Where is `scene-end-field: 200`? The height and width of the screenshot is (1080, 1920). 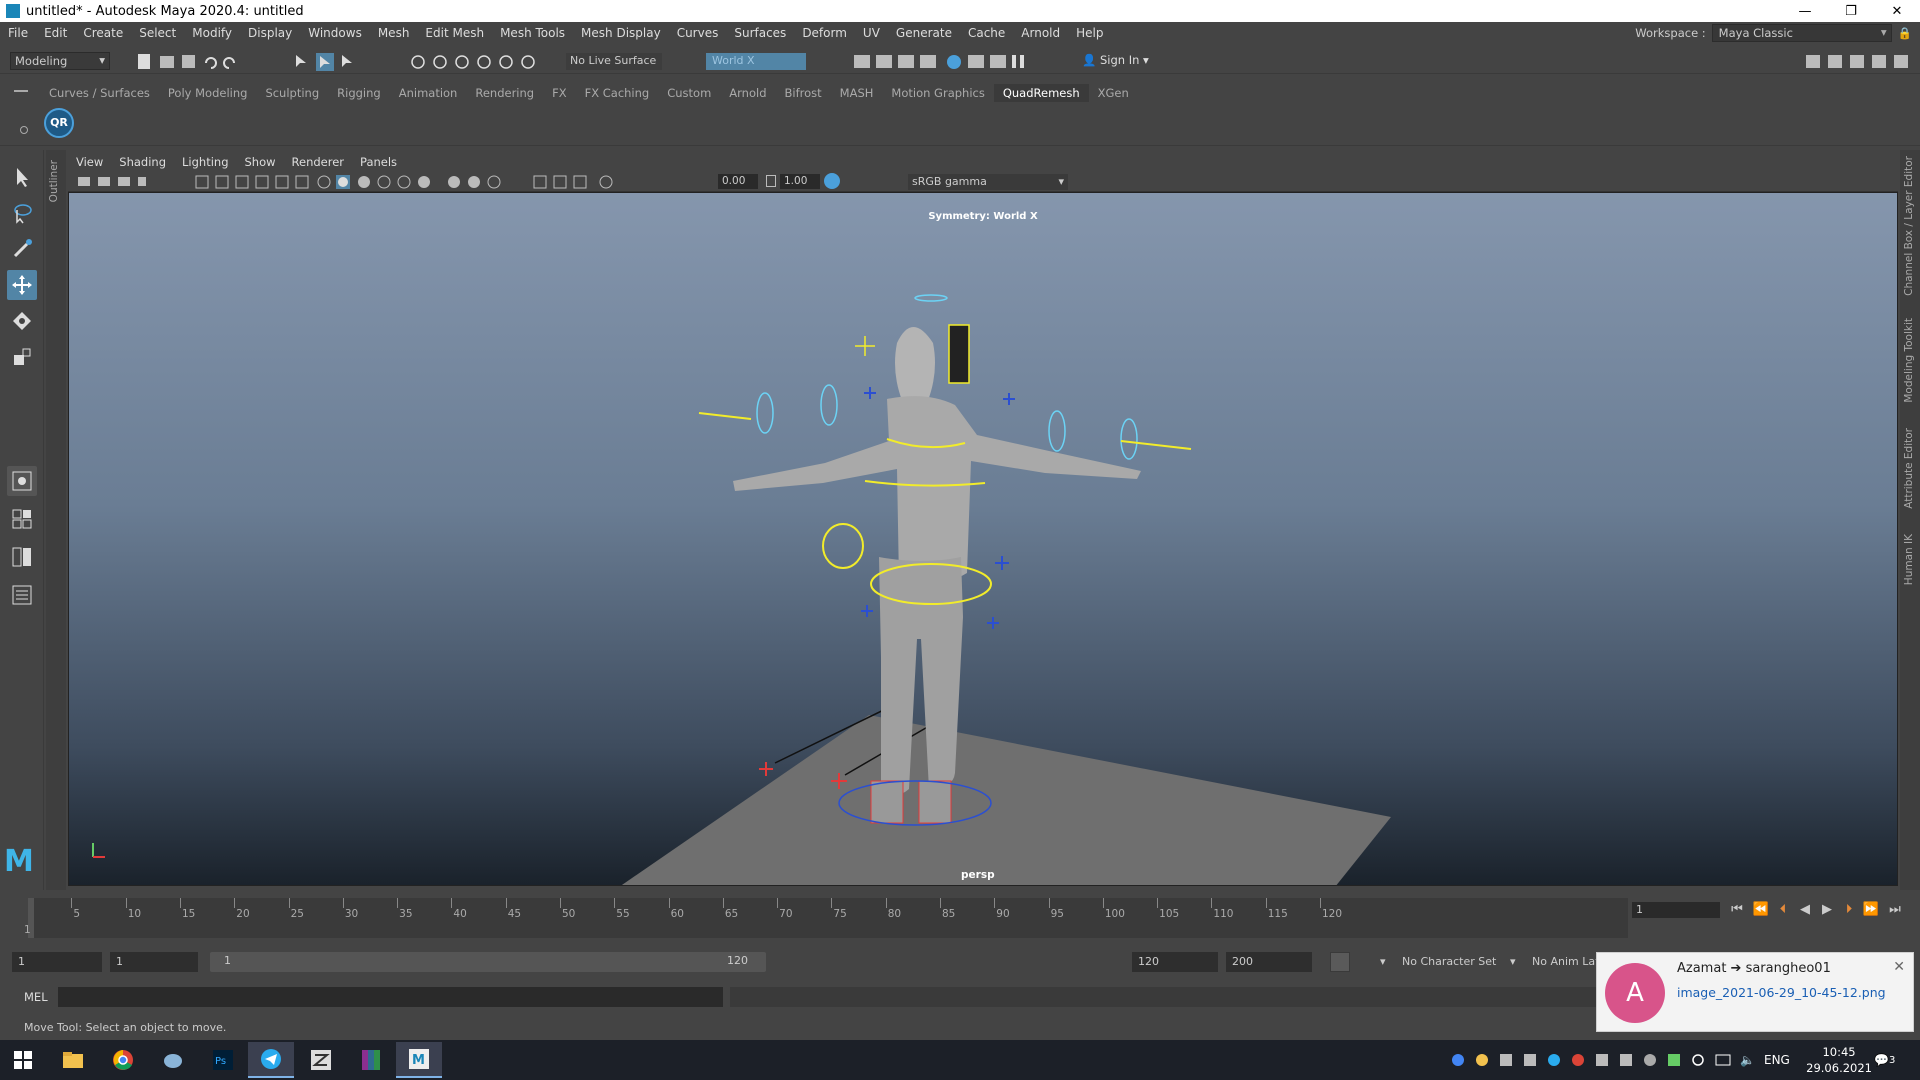 scene-end-field: 200 is located at coordinates (1269, 962).